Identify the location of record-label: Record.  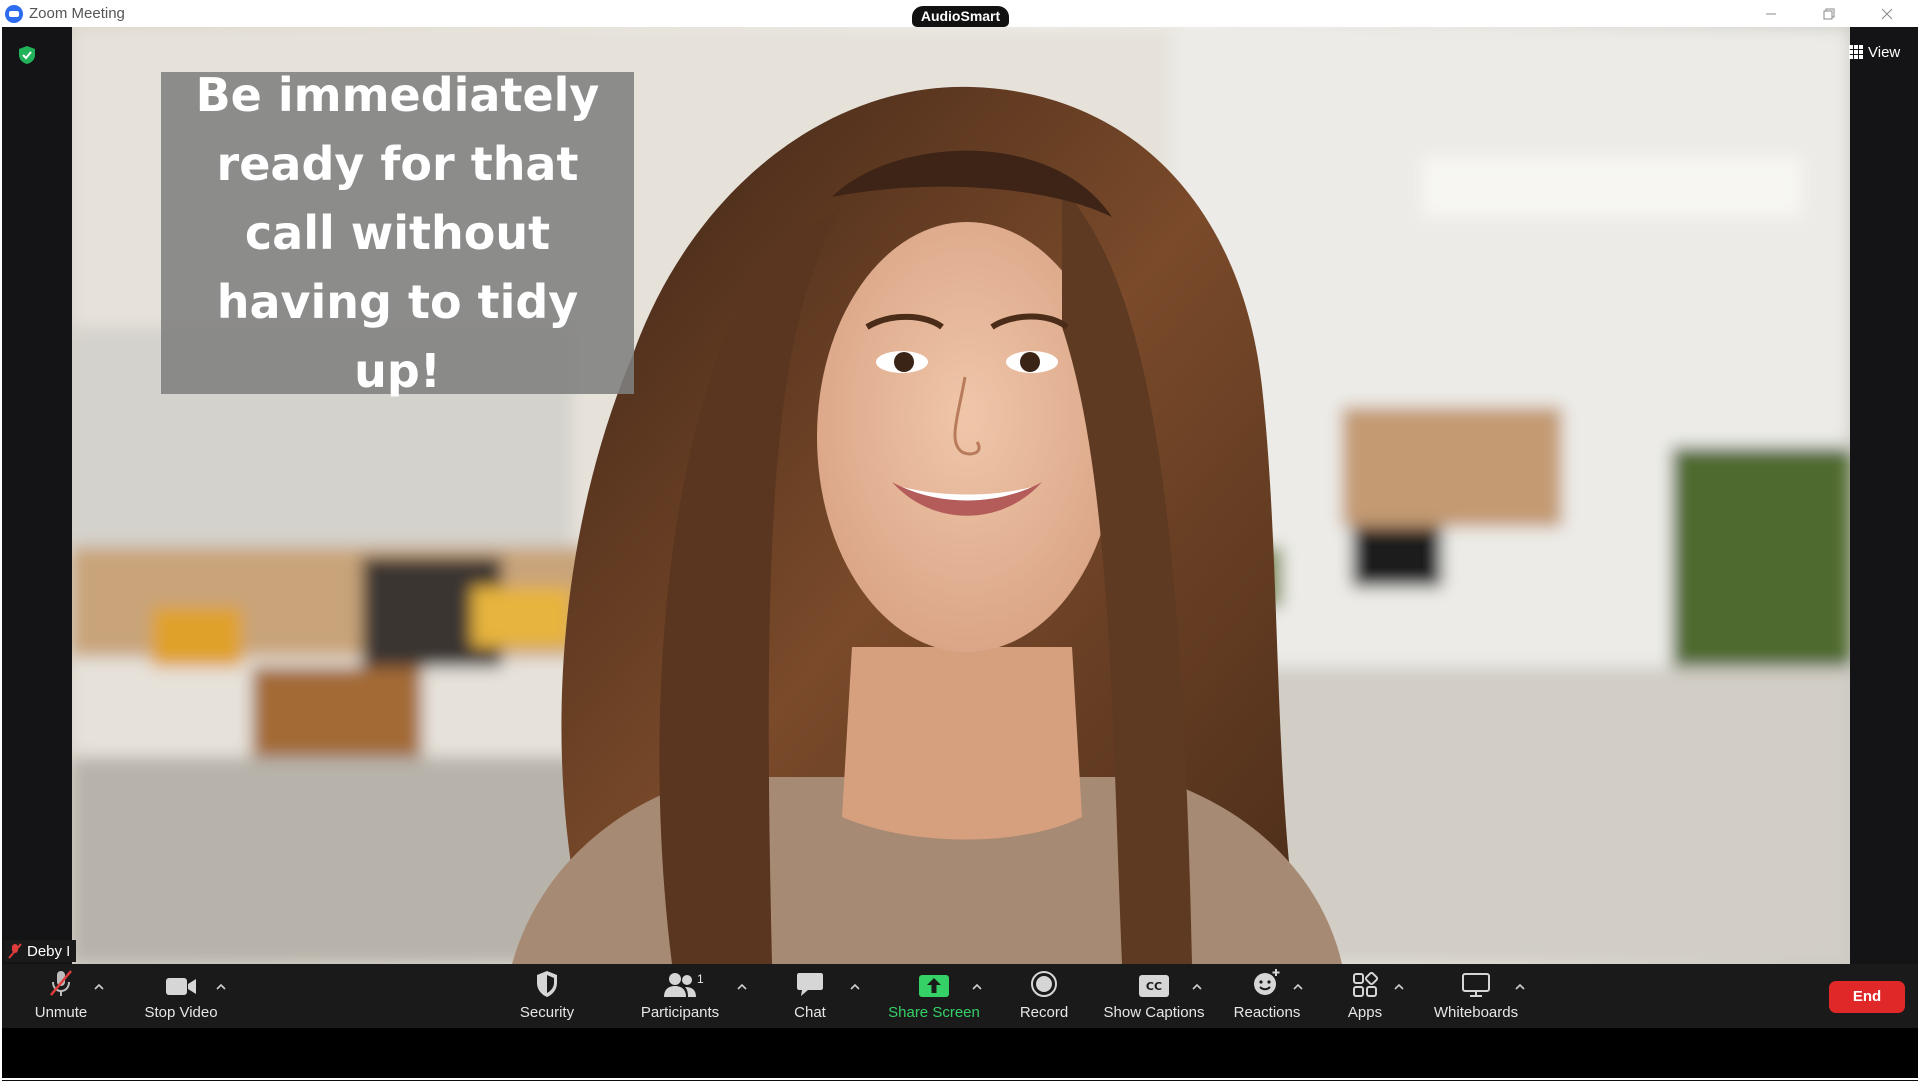
(1044, 1012).